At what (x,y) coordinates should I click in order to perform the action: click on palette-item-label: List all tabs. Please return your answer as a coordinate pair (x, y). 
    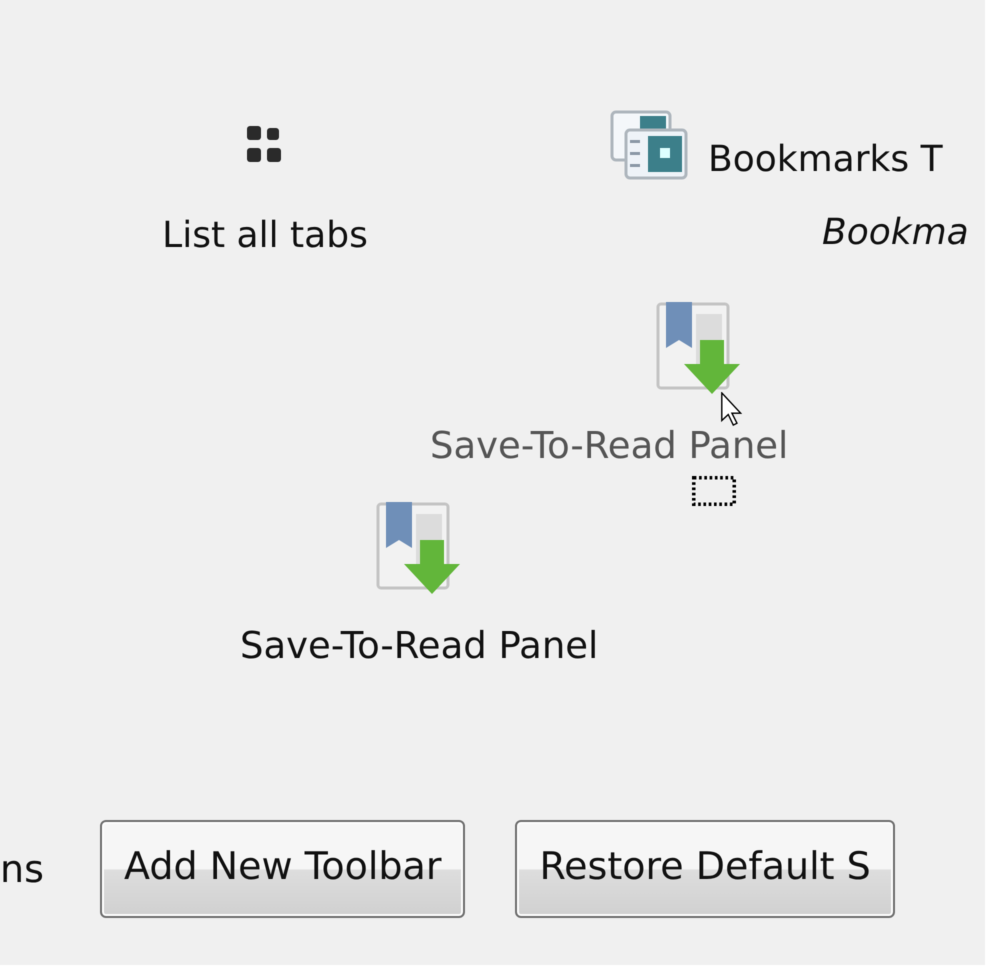
    Looking at the image, I should click on (265, 236).